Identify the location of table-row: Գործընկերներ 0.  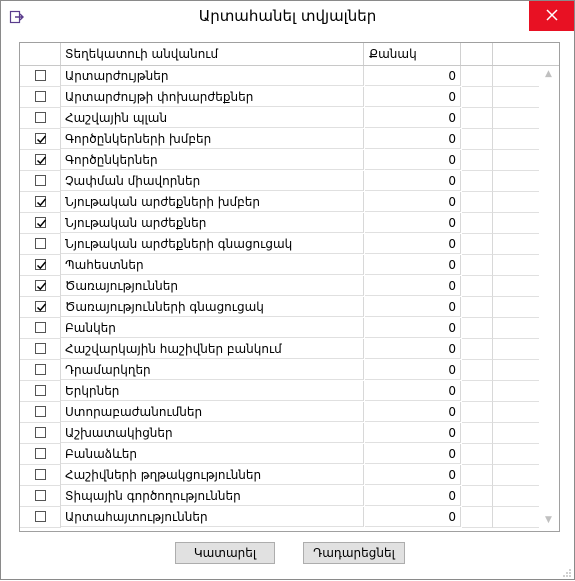
(289, 160).